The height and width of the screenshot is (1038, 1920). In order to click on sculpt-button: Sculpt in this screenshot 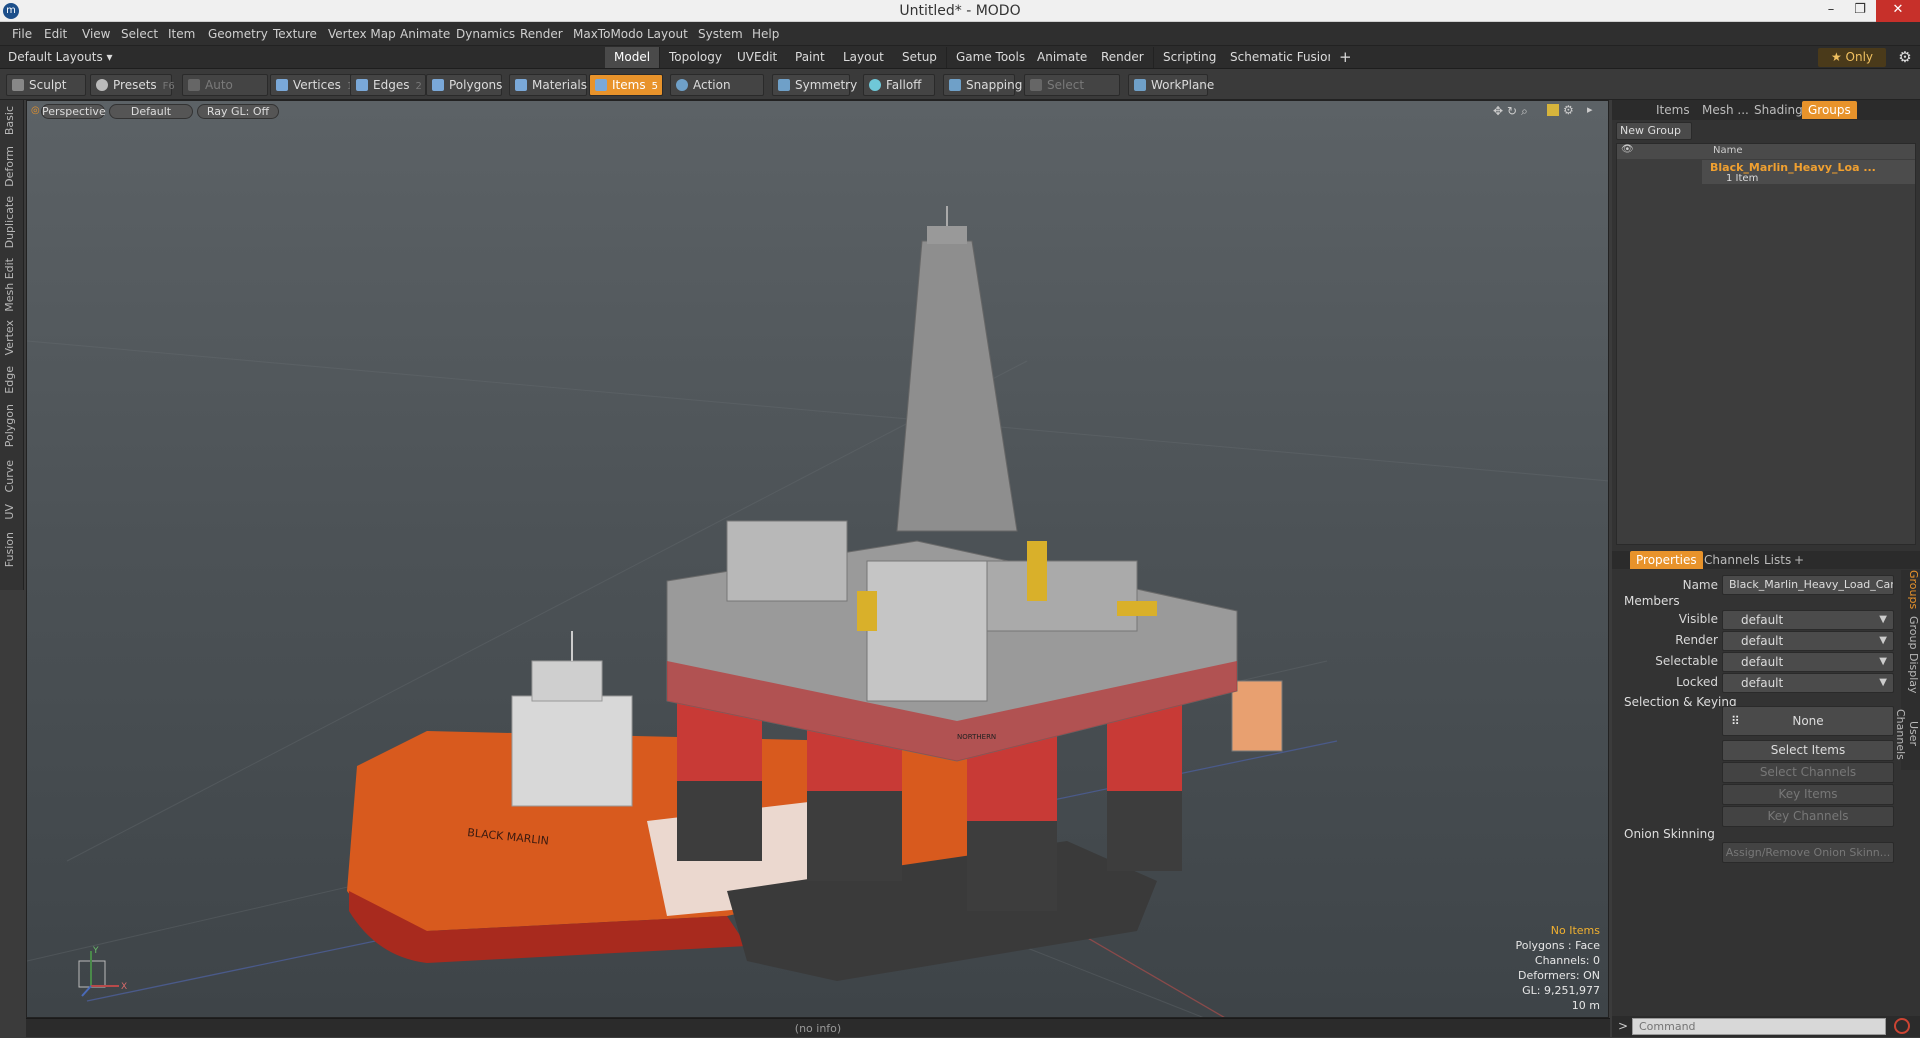, I will do `click(46, 85)`.